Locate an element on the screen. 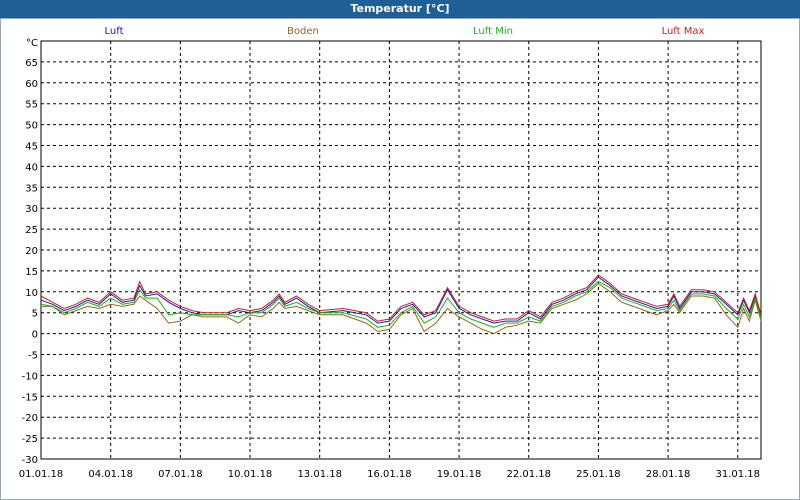  y-tick-label: 5 is located at coordinates (35, 314).